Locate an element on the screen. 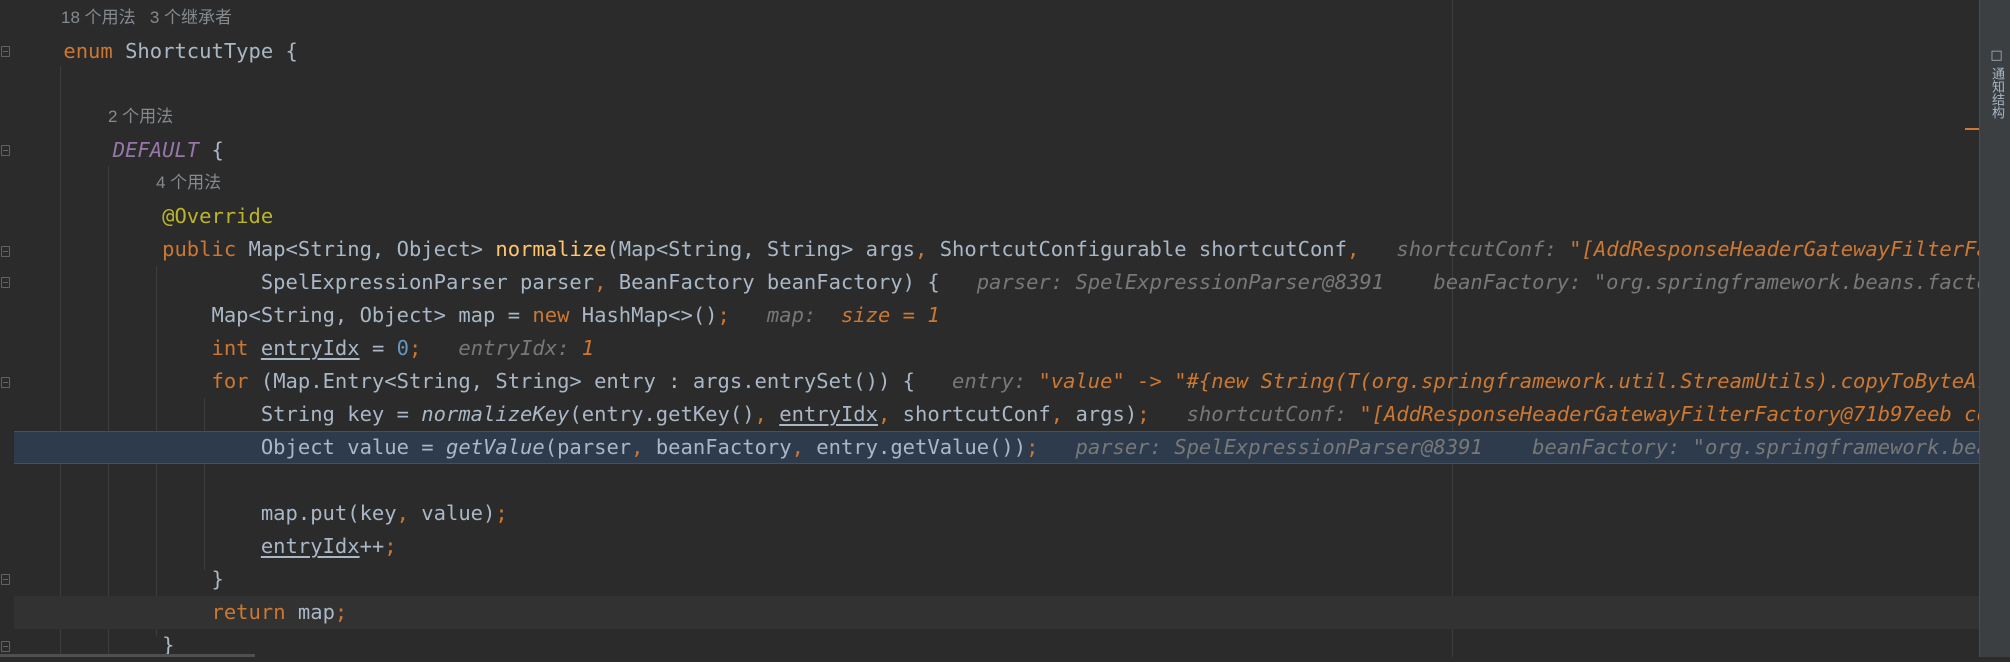  code-line: @Override is located at coordinates (997, 216).